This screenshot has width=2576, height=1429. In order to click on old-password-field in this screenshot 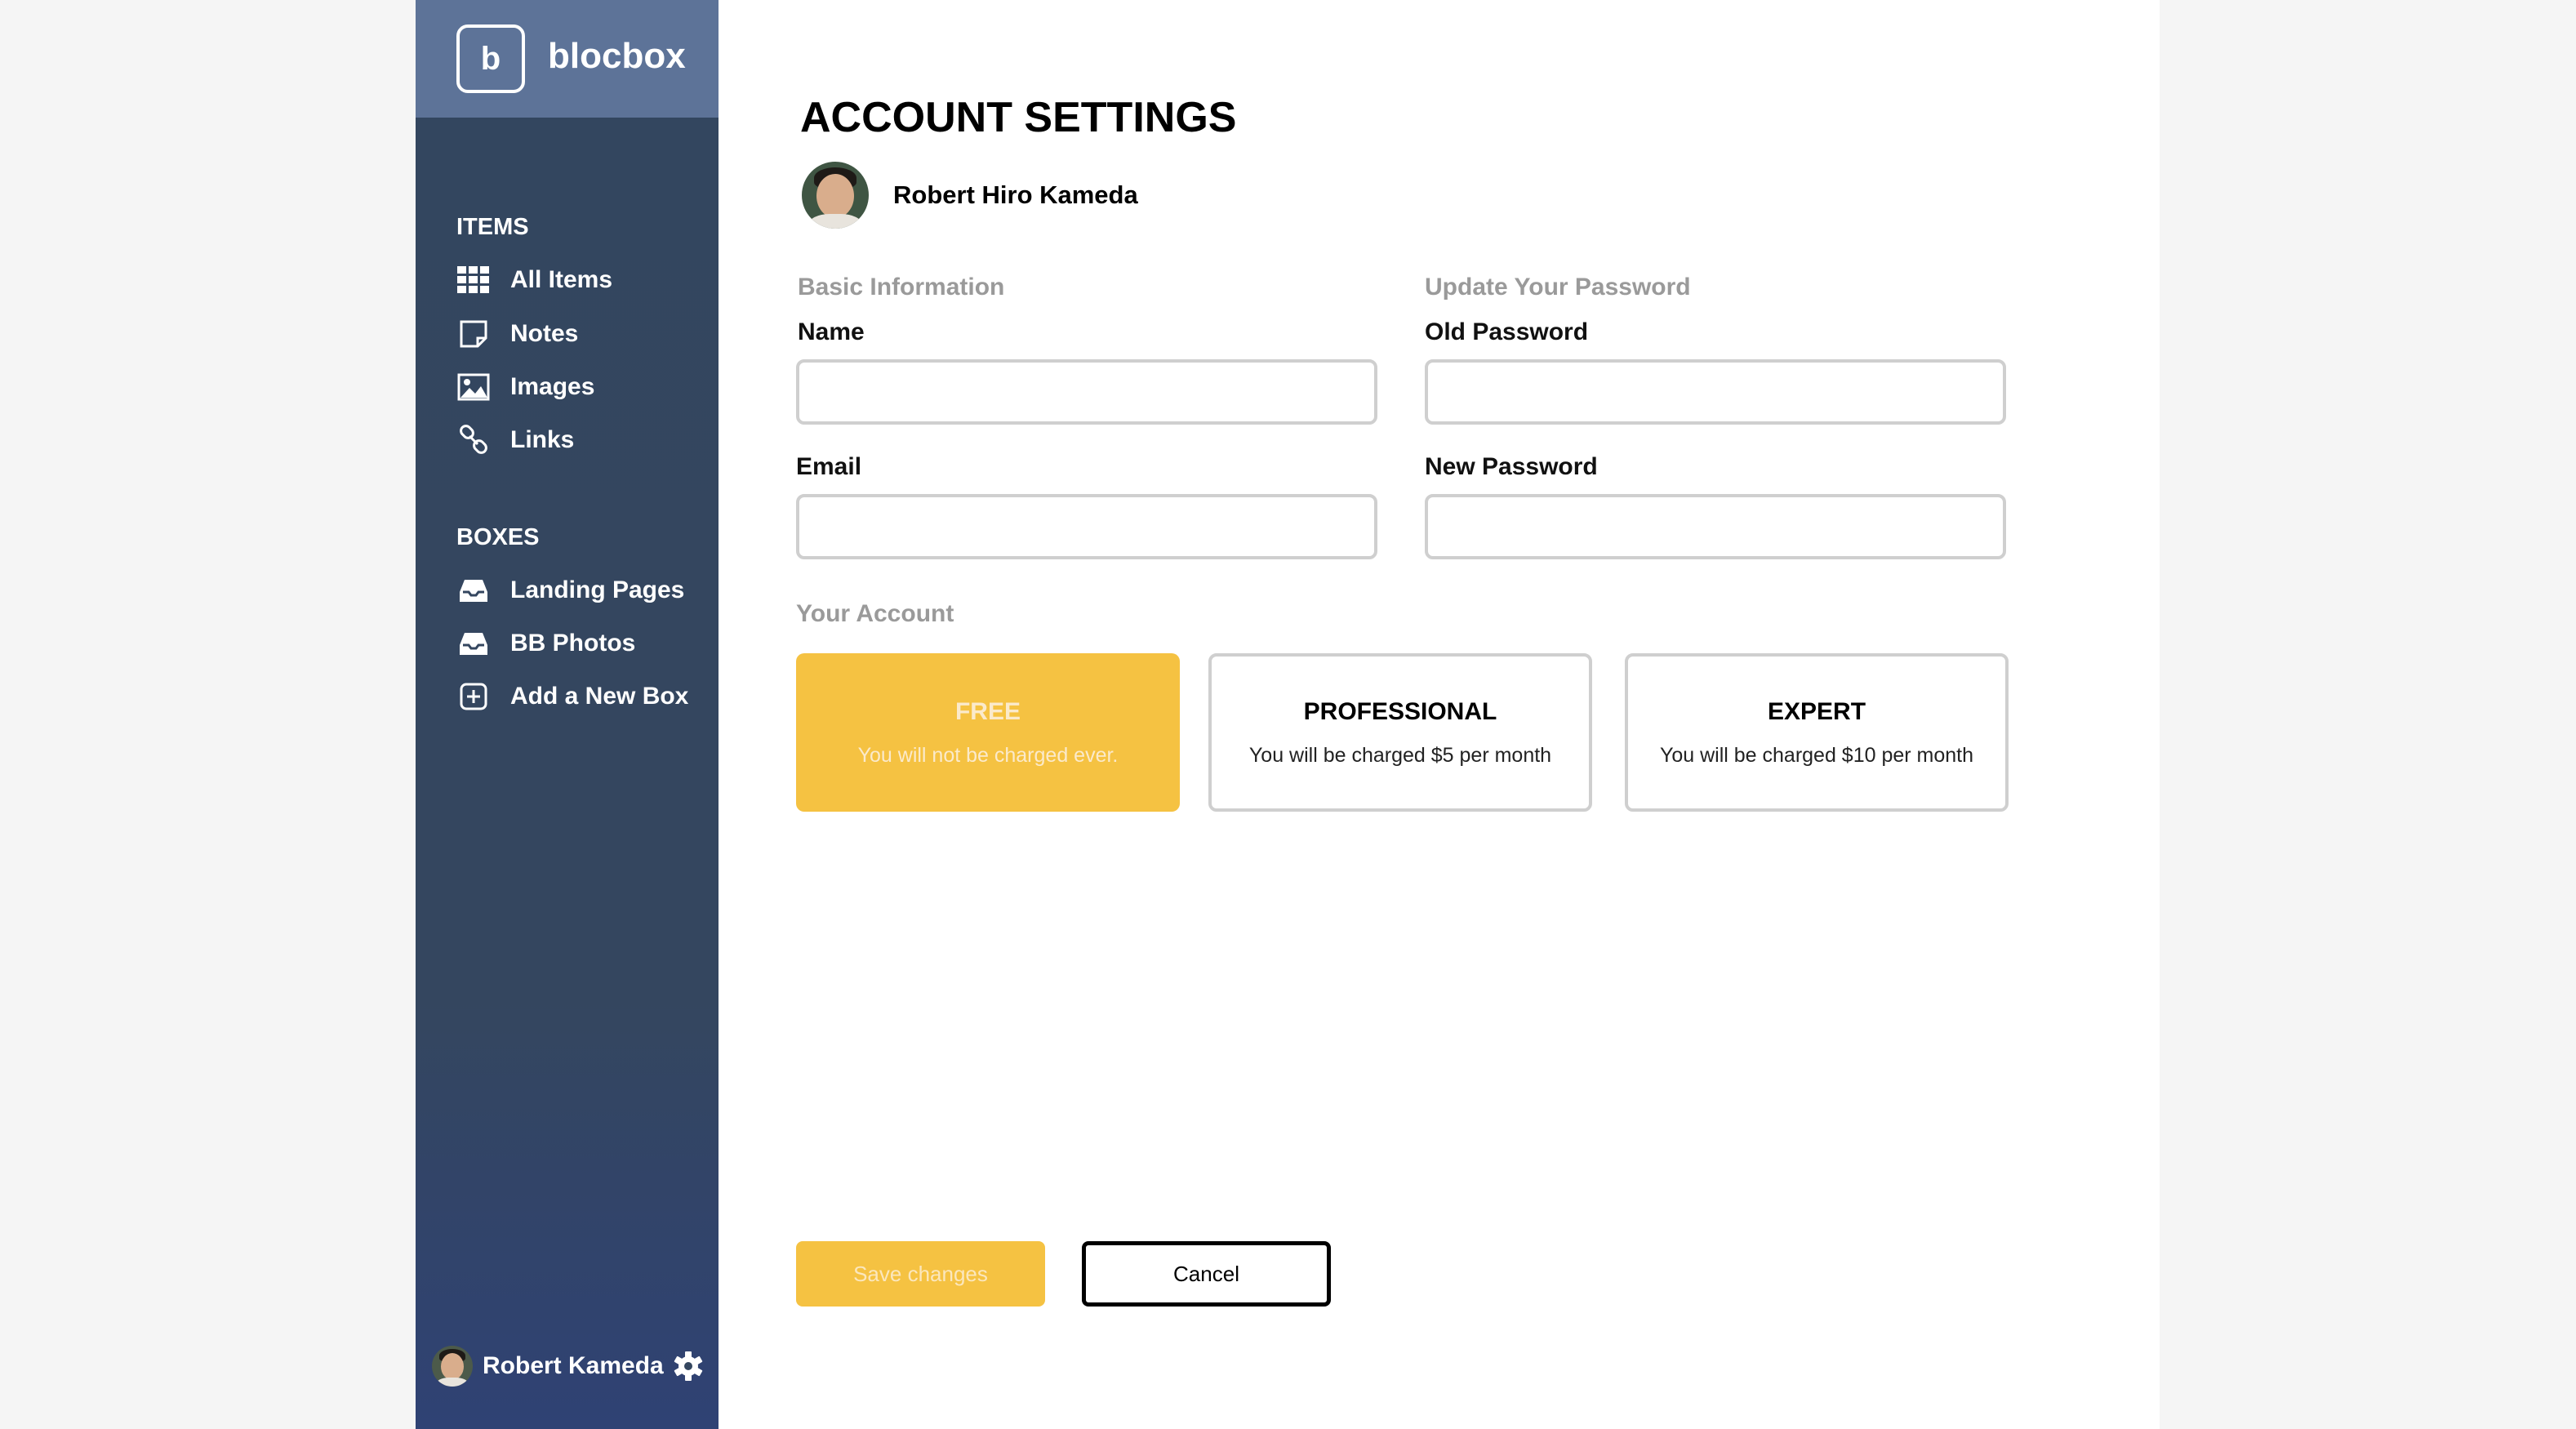, I will do `click(1716, 392)`.